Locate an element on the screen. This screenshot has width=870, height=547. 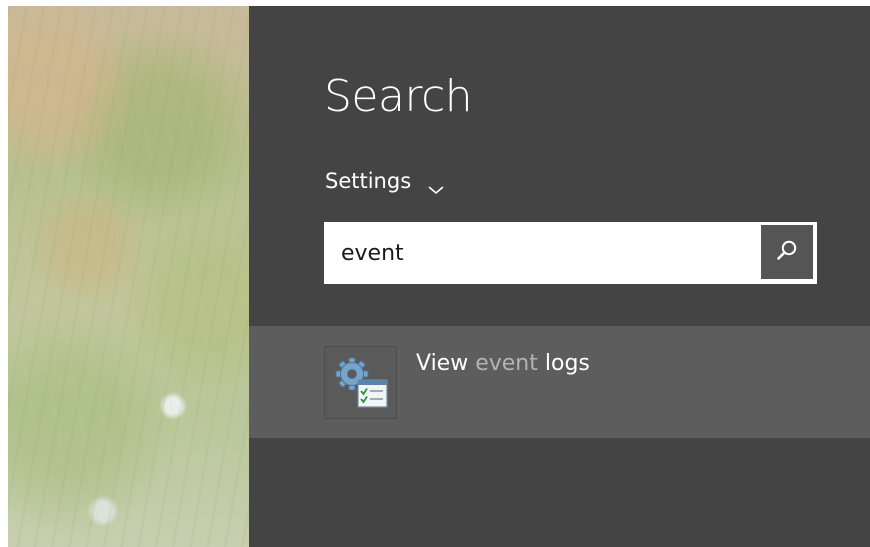
search-box is located at coordinates (570, 253).